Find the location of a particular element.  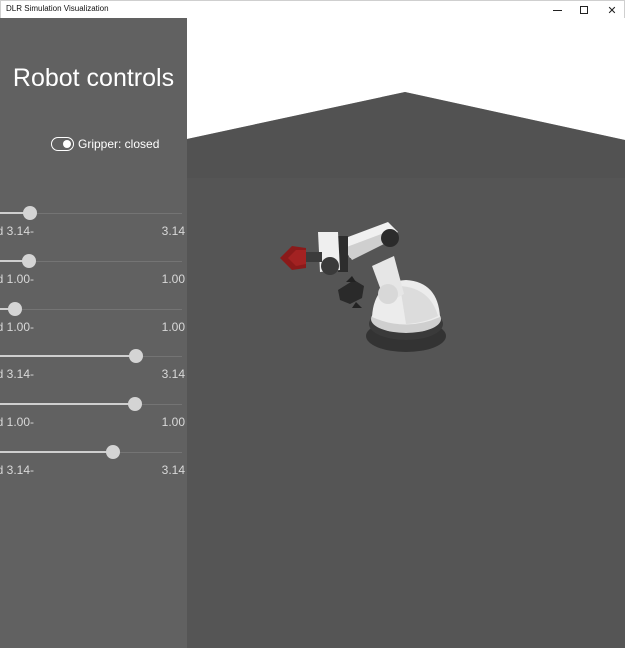

slider-track is located at coordinates (91, 309).